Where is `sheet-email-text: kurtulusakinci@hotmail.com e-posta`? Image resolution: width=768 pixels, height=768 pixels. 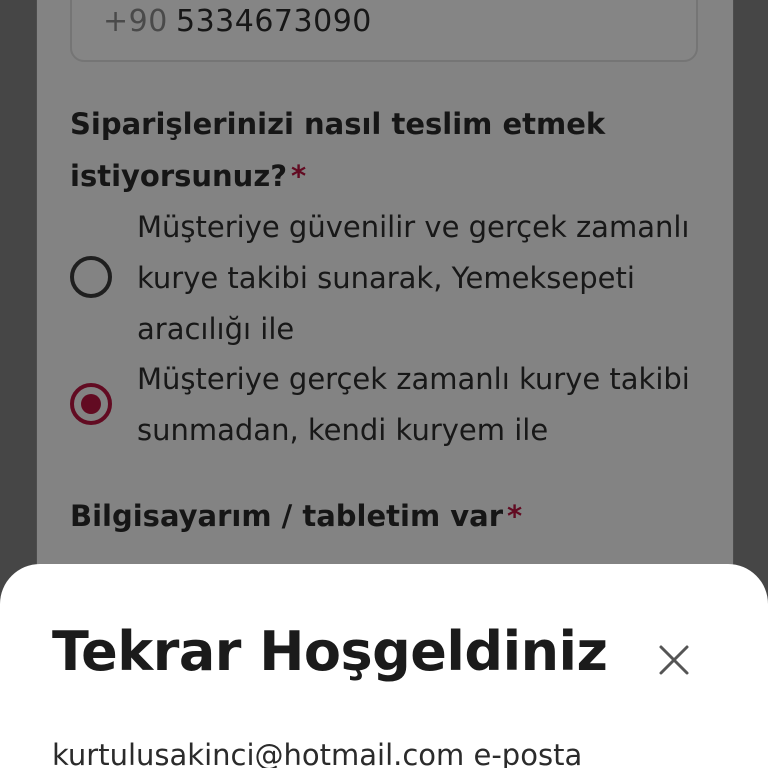
sheet-email-text: kurtulusakinci@hotmail.com e-posta is located at coordinates (317, 753).